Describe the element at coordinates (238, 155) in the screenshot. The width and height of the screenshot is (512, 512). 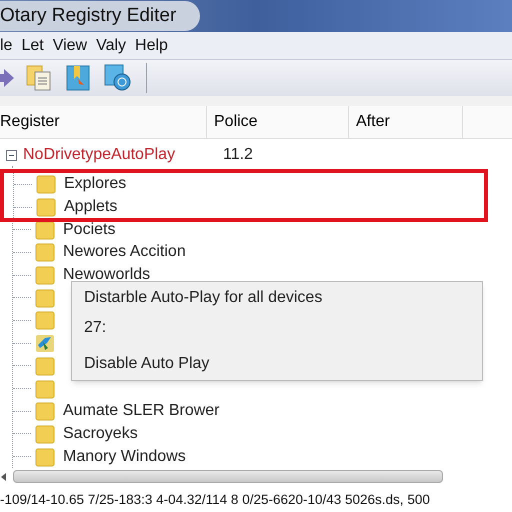
I see `key-value: 11.2` at that location.